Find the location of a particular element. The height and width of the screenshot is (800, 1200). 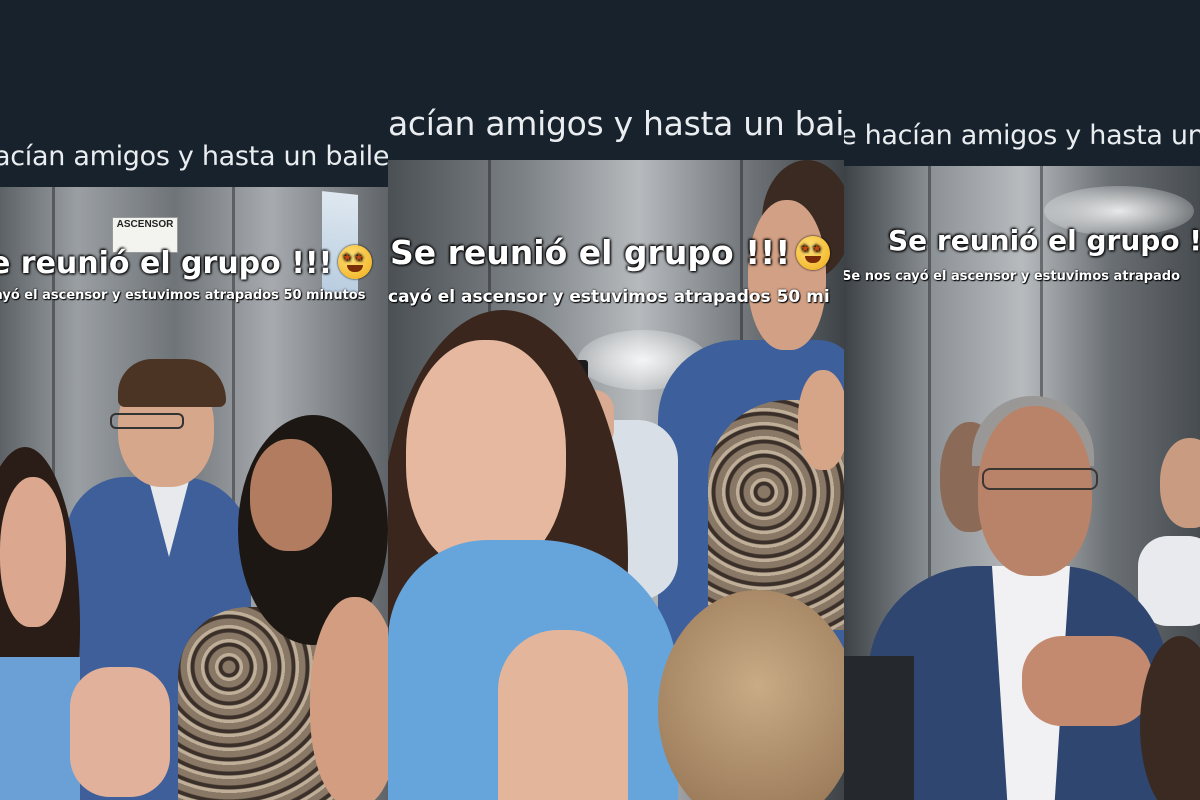

caption-text: acían amigos y hasta un baile is located at coordinates (194, 156).